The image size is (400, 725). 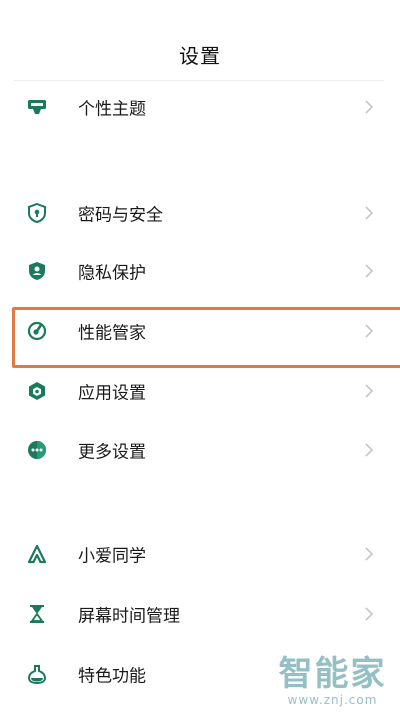 I want to click on hourglass-icon, so click(x=37, y=614).